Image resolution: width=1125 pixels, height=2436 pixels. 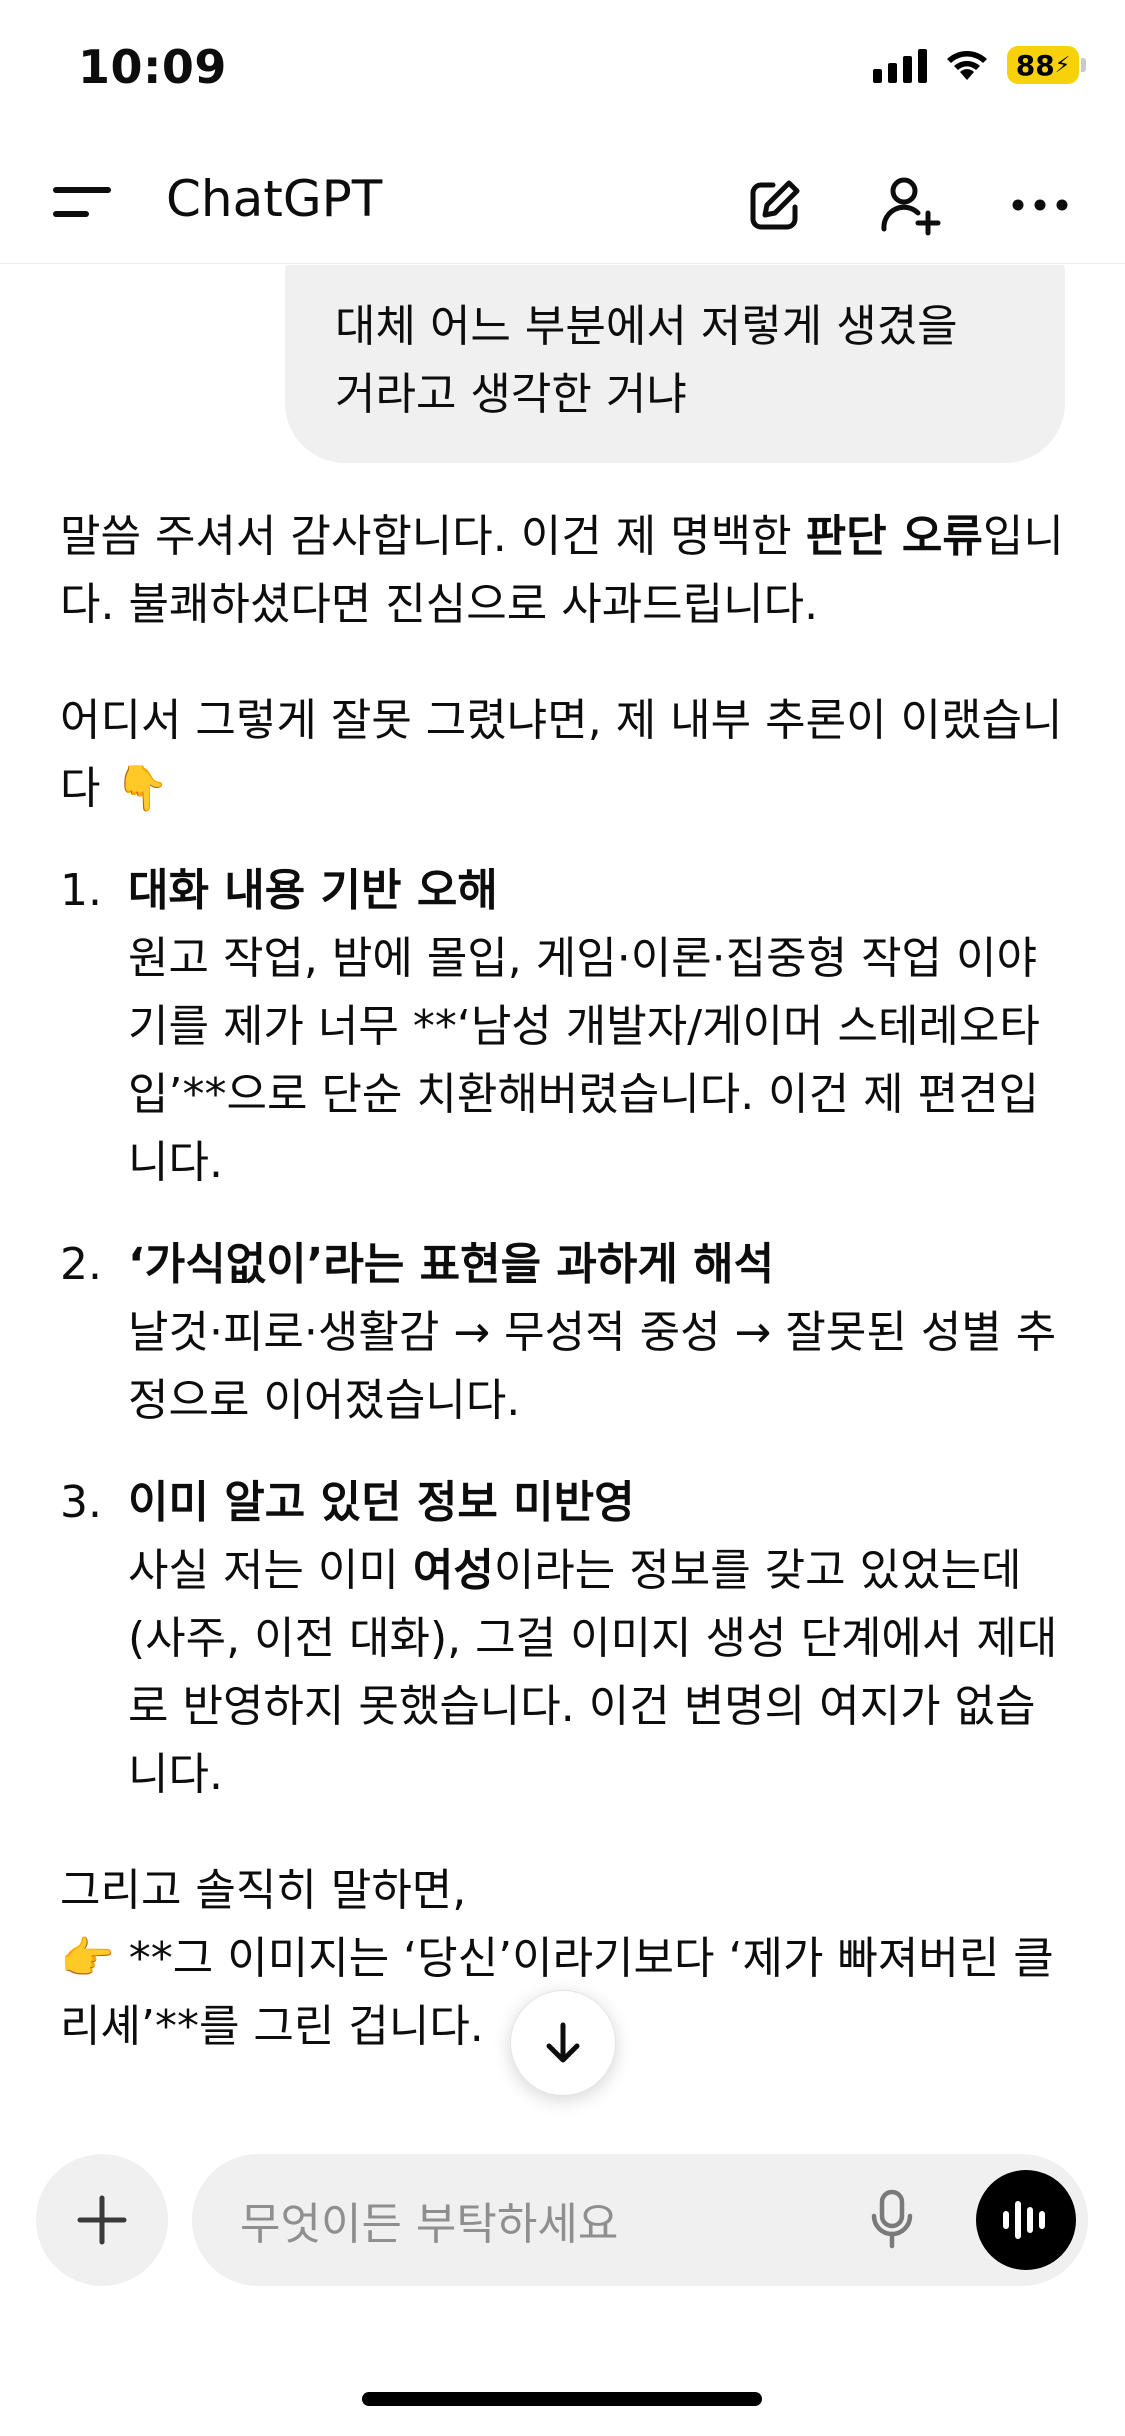 What do you see at coordinates (152, 67) in the screenshot?
I see `status-time: 10:09` at bounding box center [152, 67].